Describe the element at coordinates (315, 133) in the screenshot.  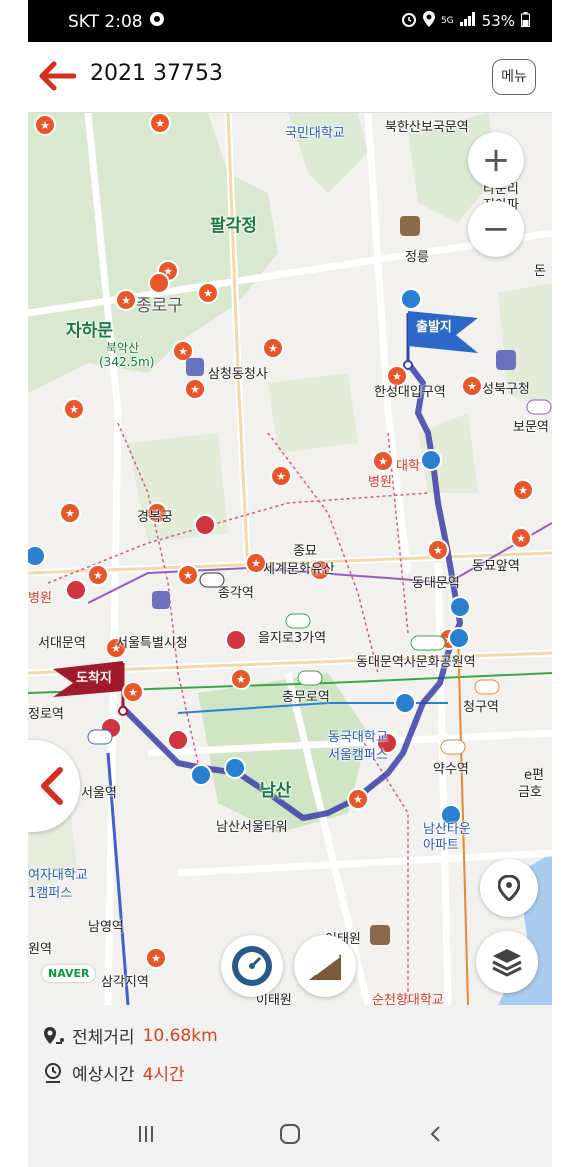
I see `map-label: 국민대학교` at that location.